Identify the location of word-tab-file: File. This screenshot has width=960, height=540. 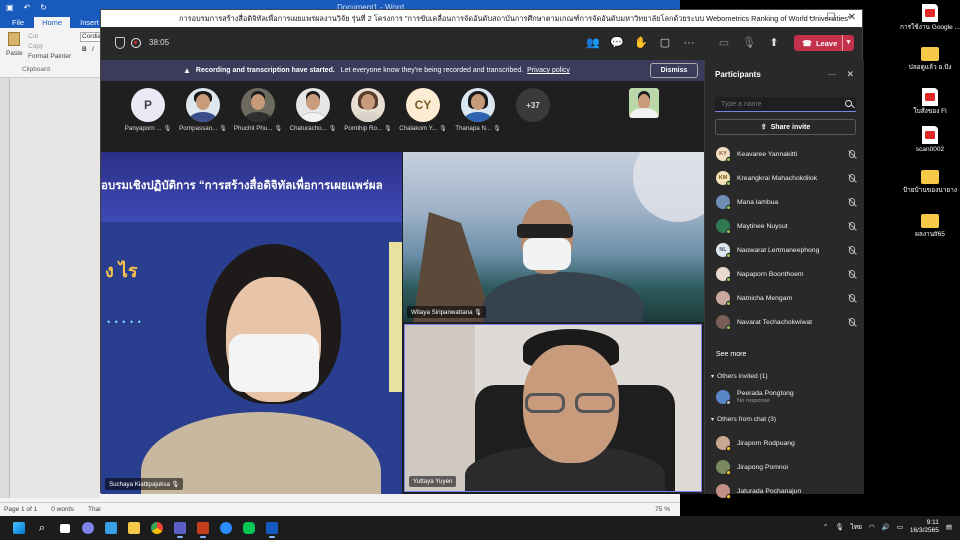
(18, 22).